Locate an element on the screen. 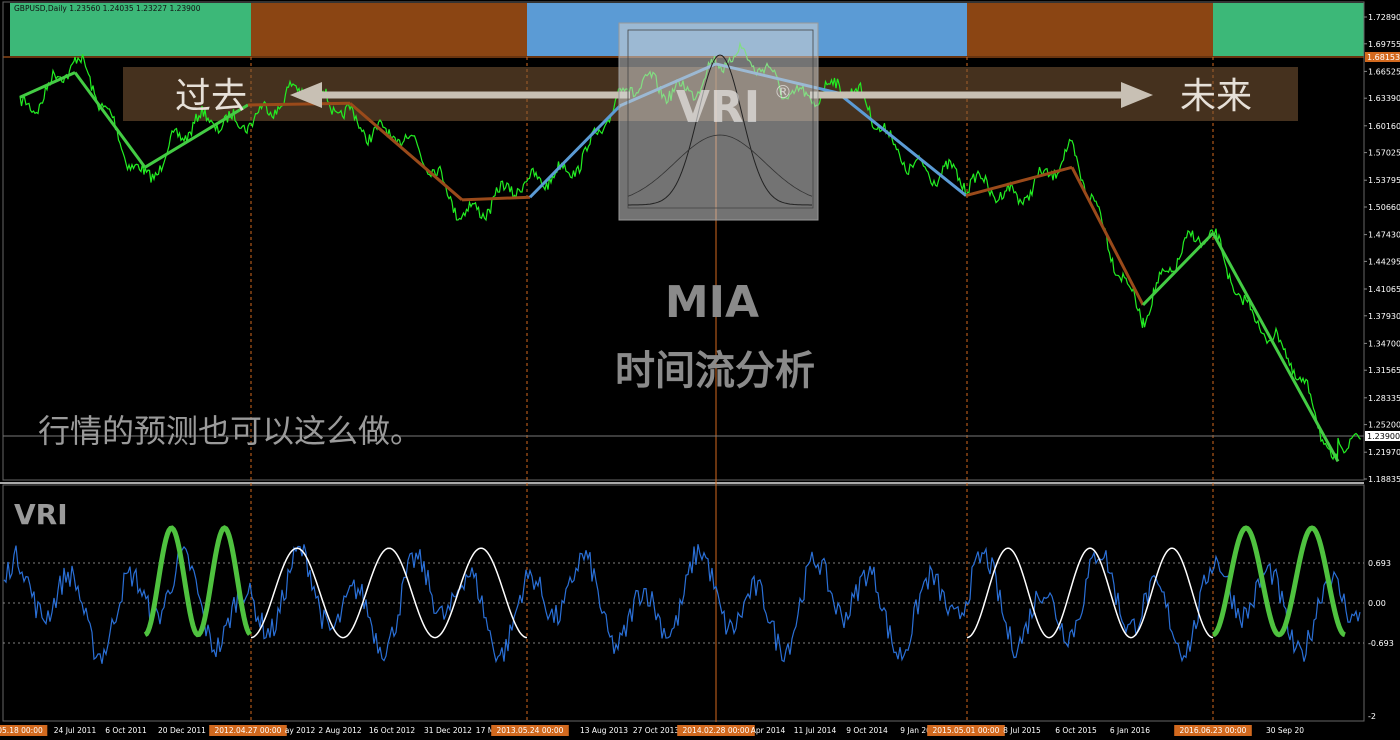  price-tick-6: 1.53795 is located at coordinates (1384, 180).